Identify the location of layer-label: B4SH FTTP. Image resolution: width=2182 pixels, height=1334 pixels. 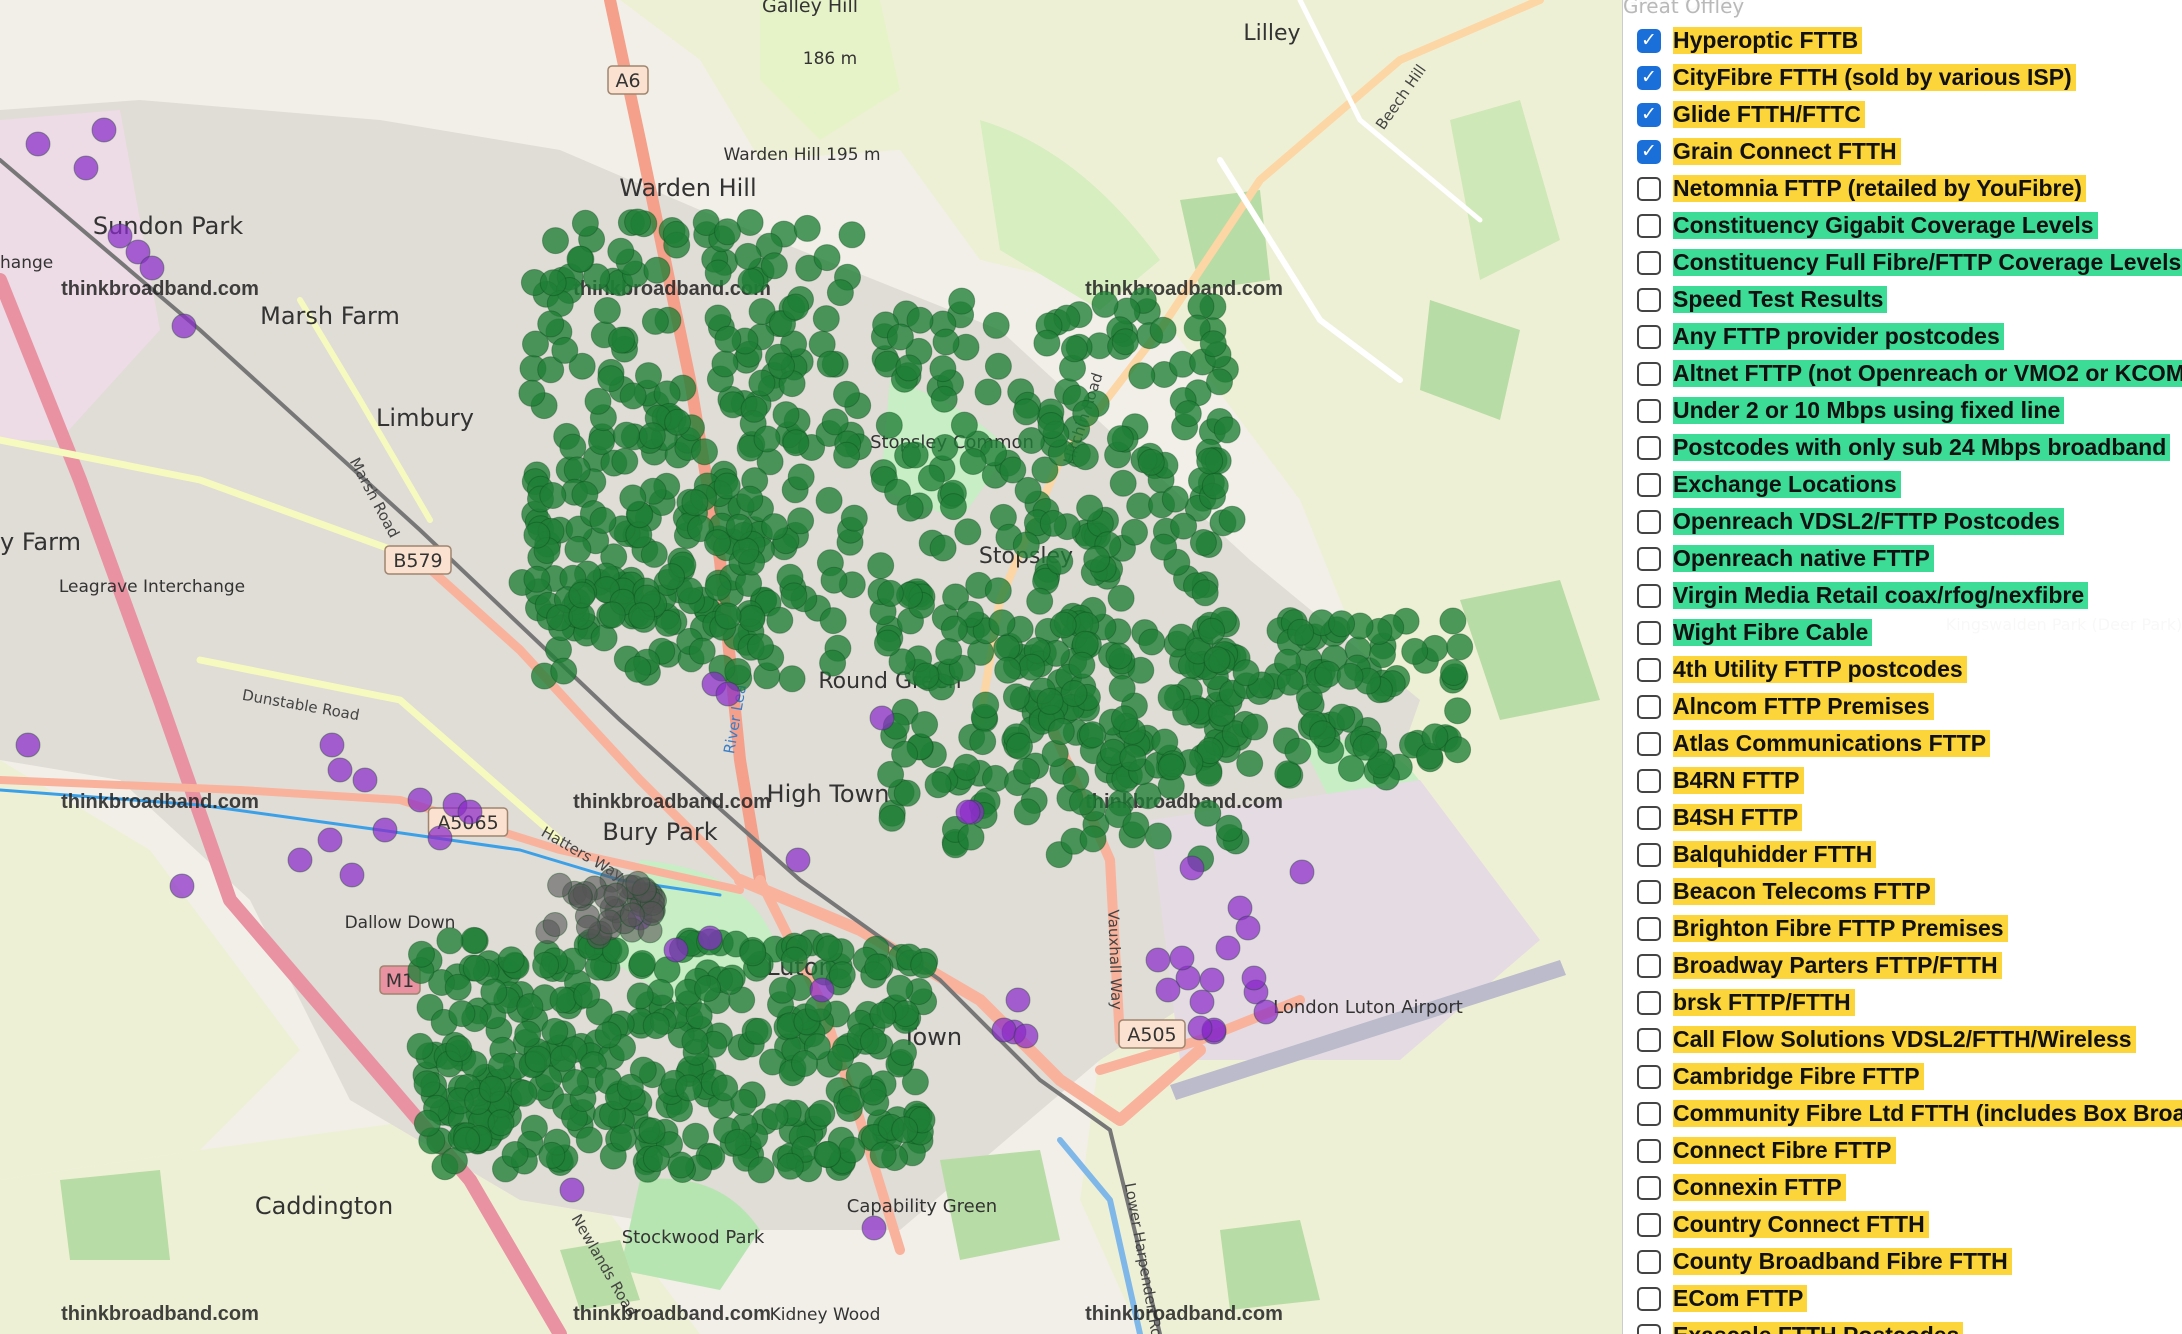
(1738, 817).